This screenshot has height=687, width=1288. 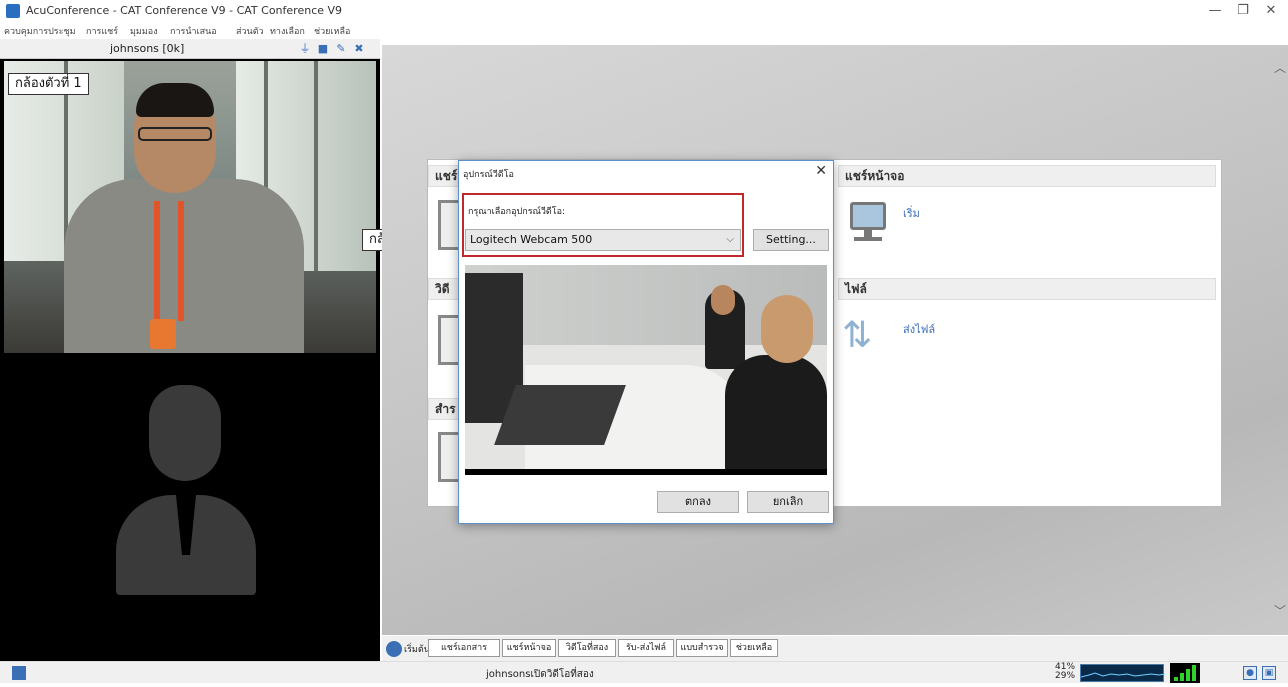 I want to click on menu-share: การแชร์, so click(x=102, y=31).